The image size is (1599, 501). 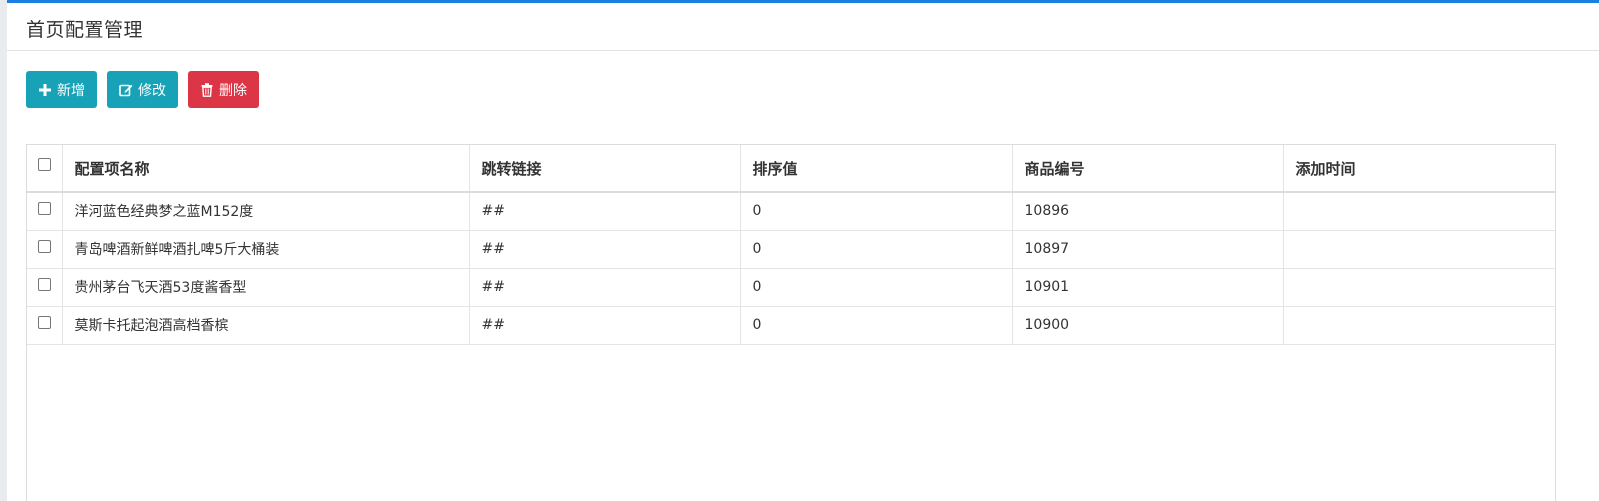 I want to click on edit-button: 修改, so click(x=142, y=89).